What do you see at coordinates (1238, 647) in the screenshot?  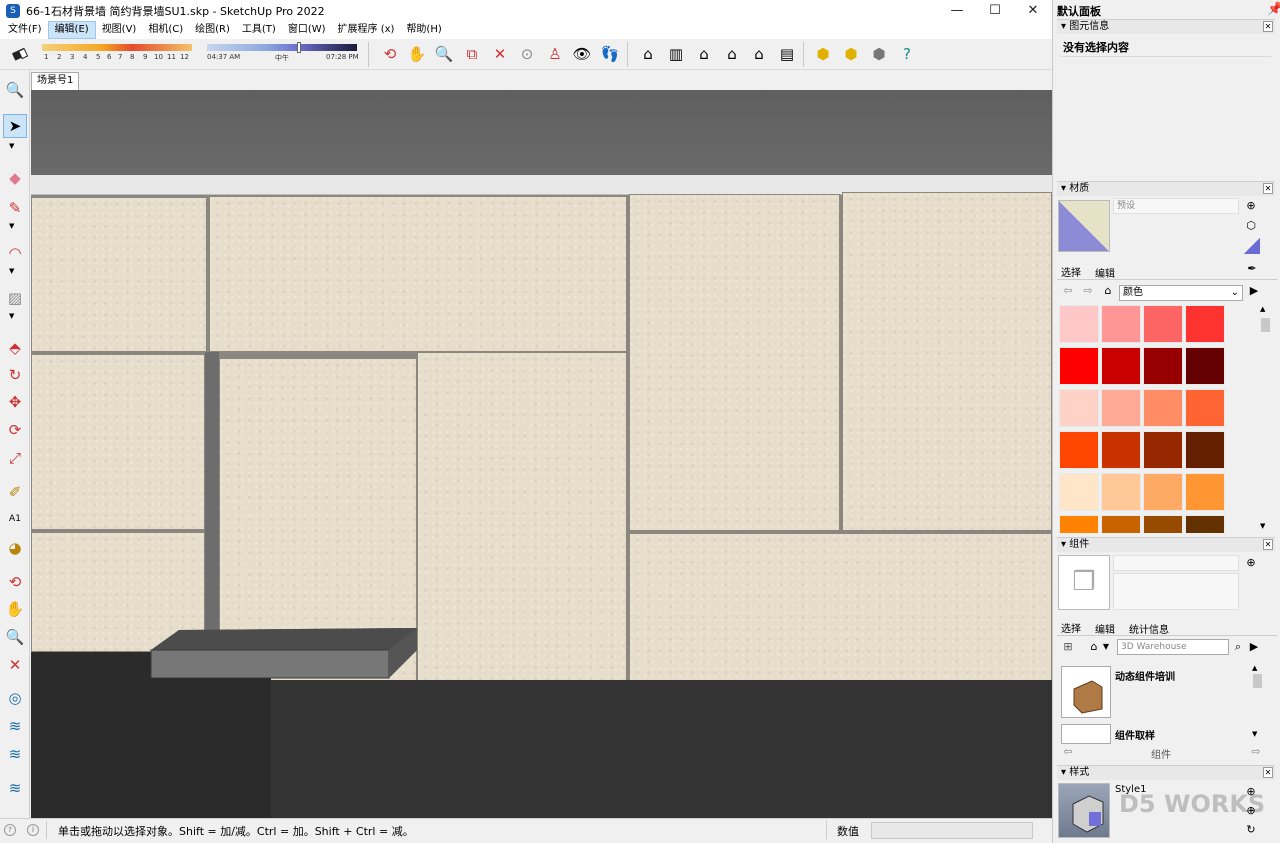 I see `search-icon: ⌕` at bounding box center [1238, 647].